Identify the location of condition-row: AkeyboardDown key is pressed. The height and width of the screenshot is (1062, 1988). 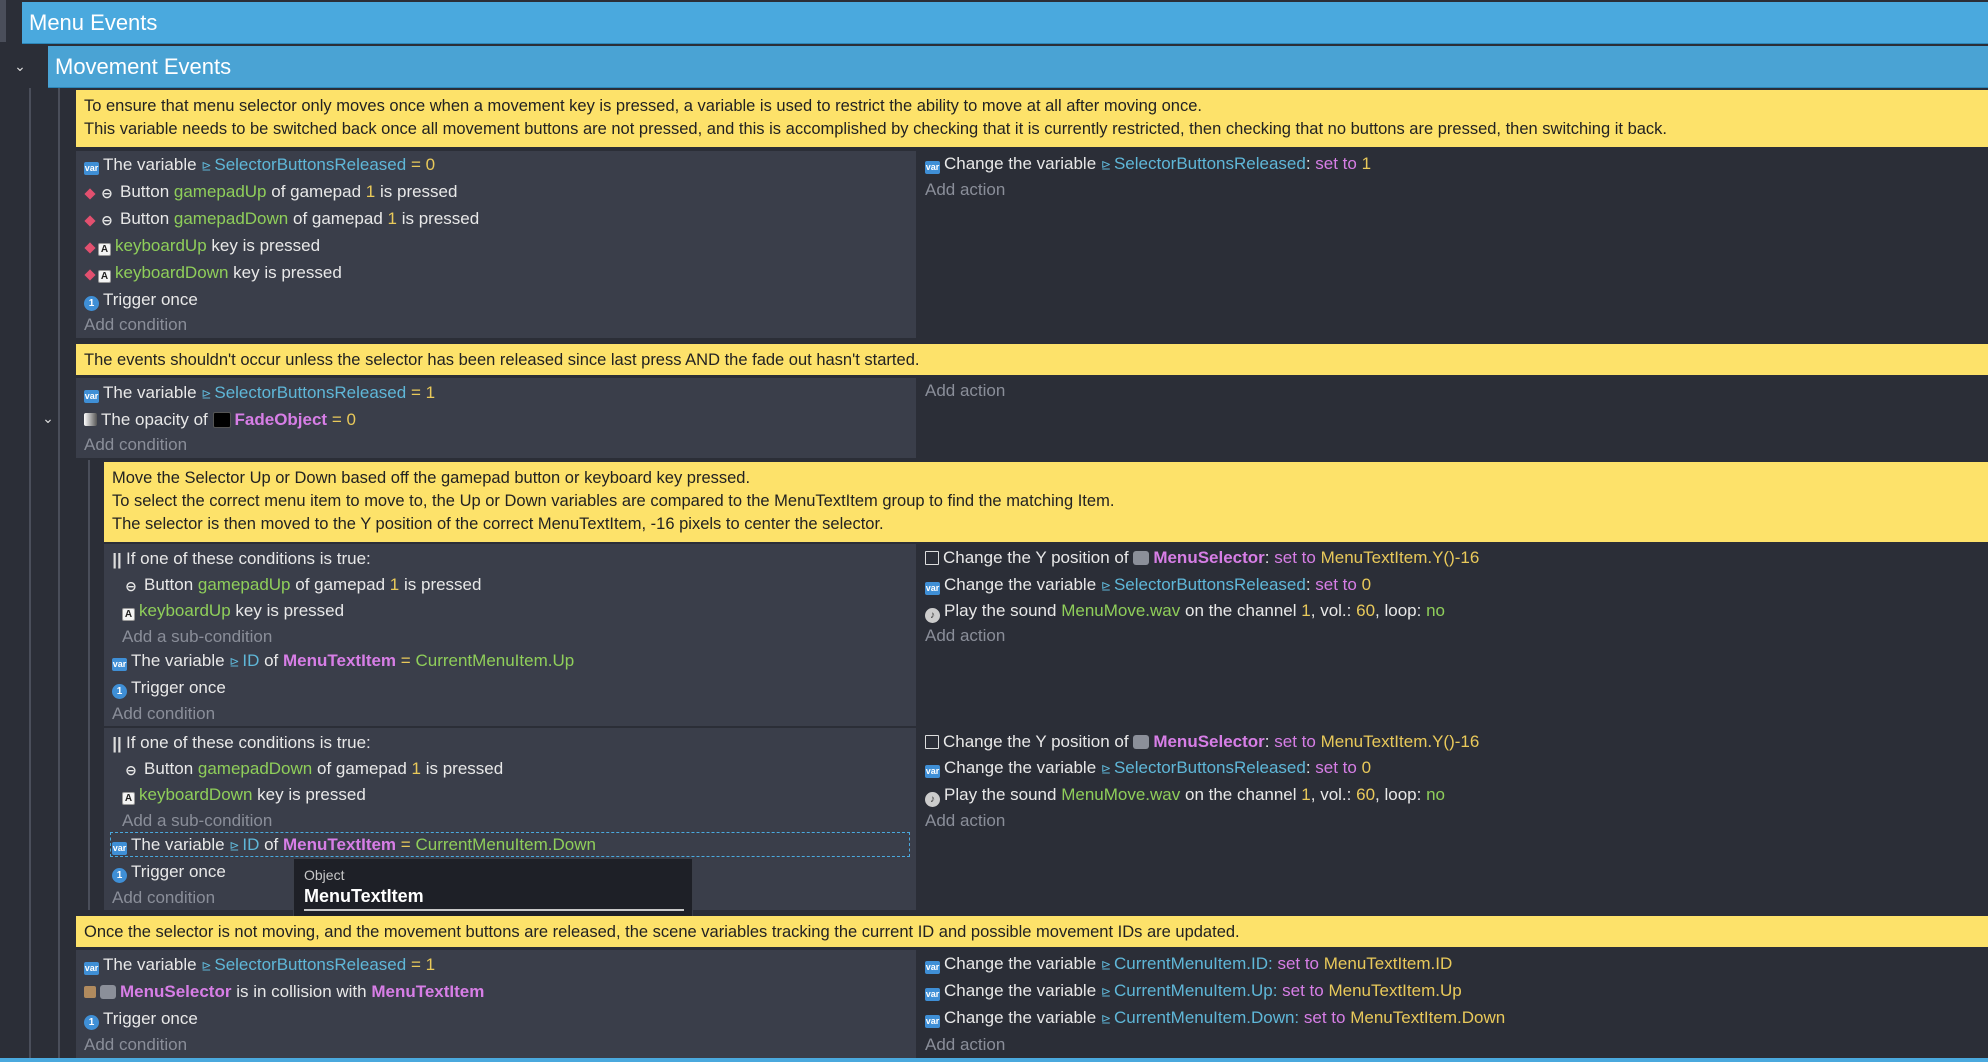
(244, 795).